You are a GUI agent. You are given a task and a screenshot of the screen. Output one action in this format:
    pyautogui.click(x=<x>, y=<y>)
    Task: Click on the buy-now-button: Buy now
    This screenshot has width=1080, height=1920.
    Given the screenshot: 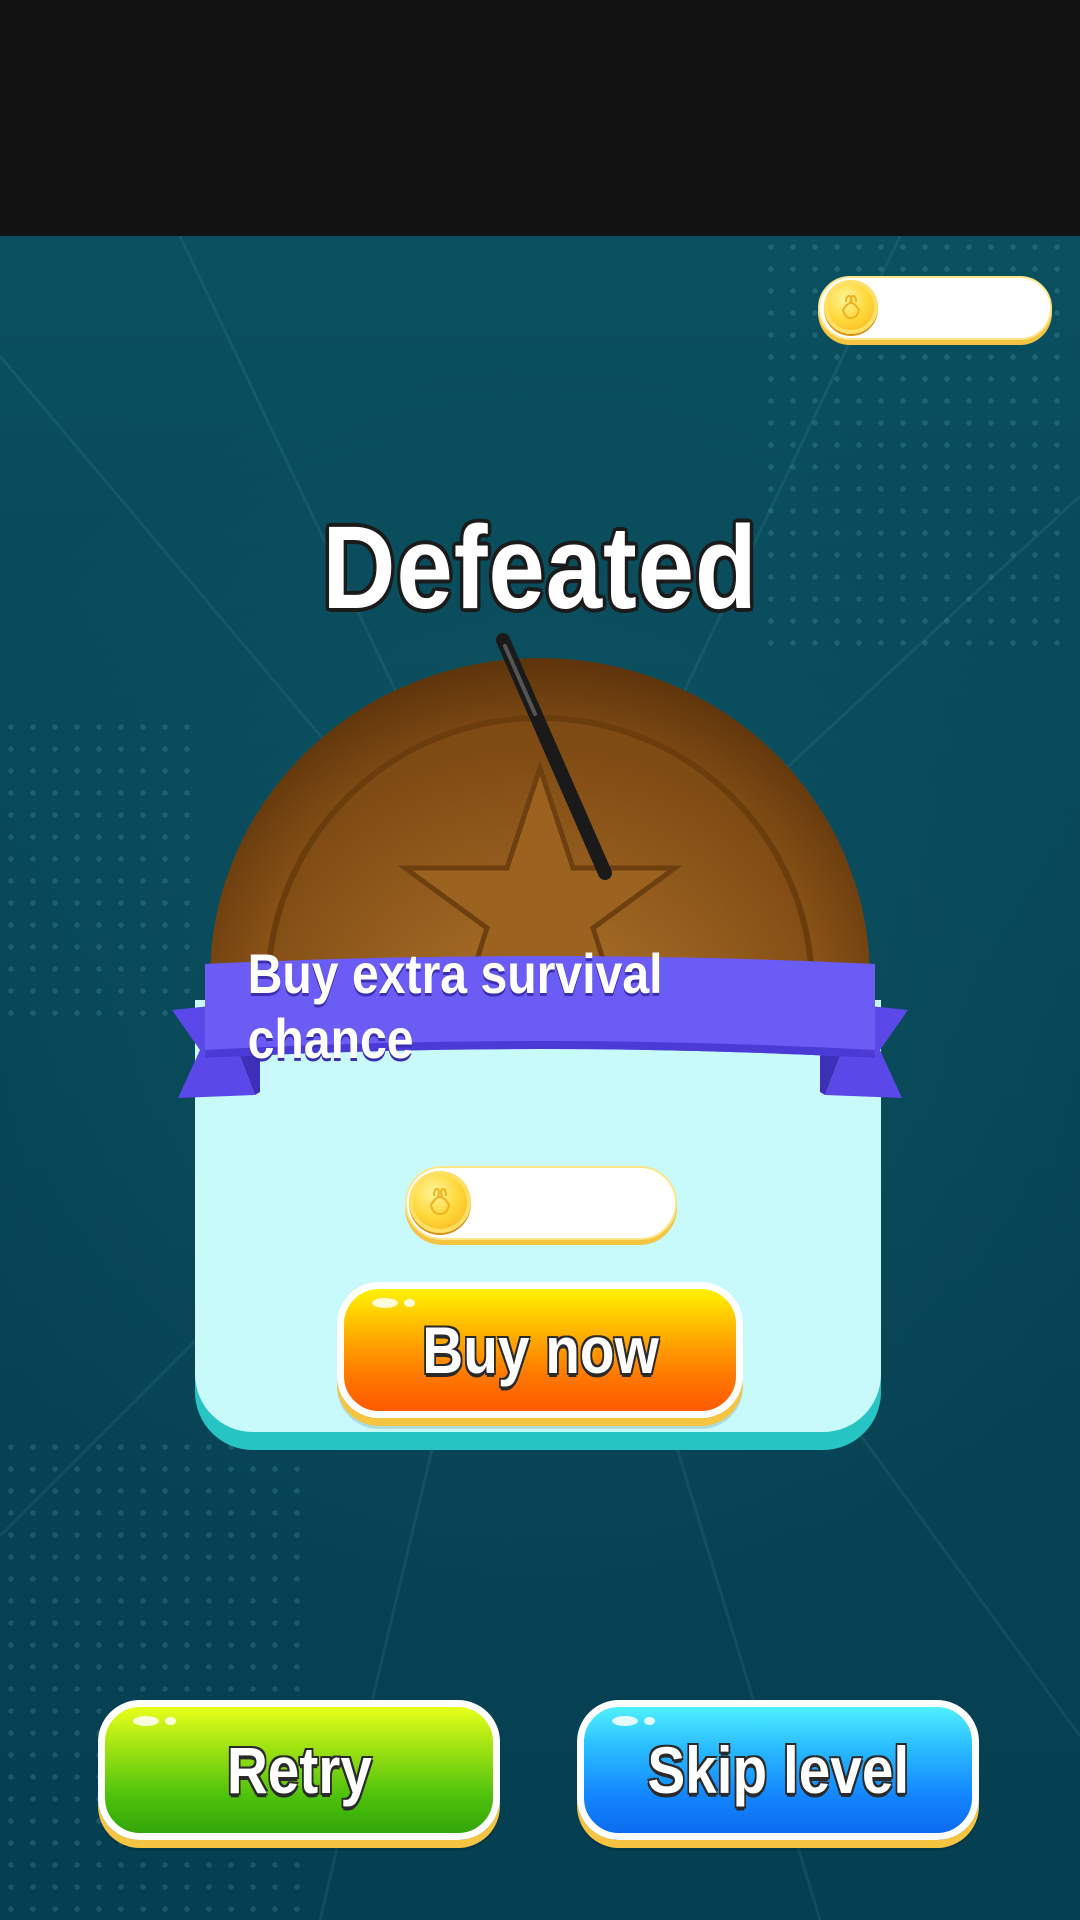 What is the action you would take?
    pyautogui.click(x=540, y=1350)
    